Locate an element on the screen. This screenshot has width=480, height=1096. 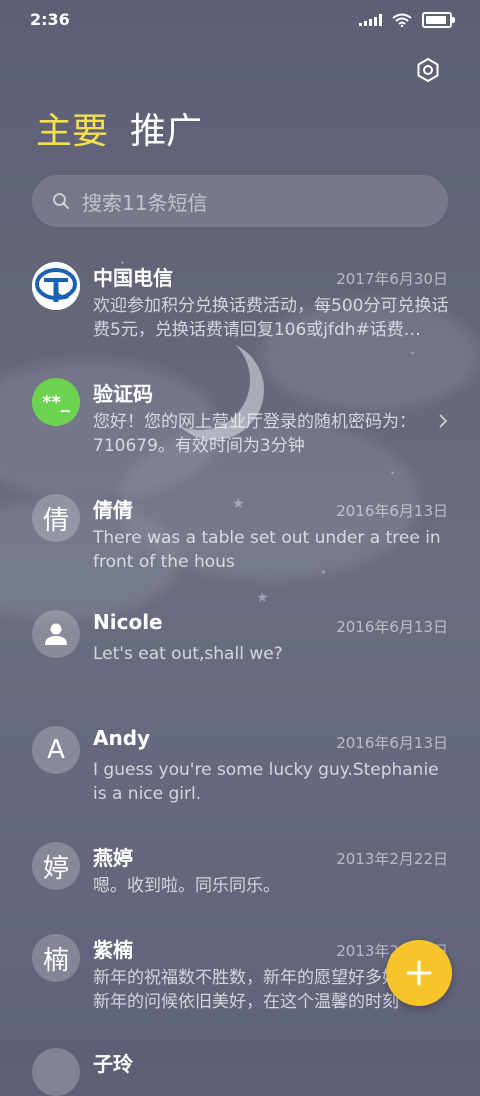
message-preview: Let's eat out,shall we? is located at coordinates (188, 654).